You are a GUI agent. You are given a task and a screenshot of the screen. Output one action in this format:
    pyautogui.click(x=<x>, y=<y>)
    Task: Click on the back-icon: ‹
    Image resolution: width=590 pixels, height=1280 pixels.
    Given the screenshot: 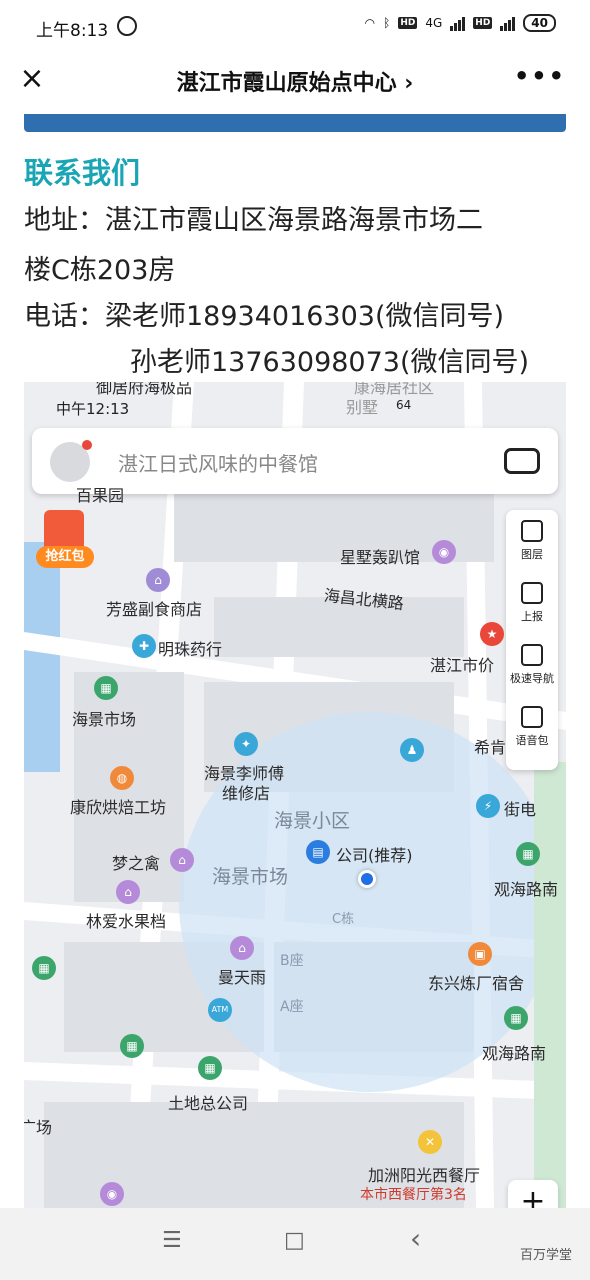 What is the action you would take?
    pyautogui.click(x=415, y=1238)
    